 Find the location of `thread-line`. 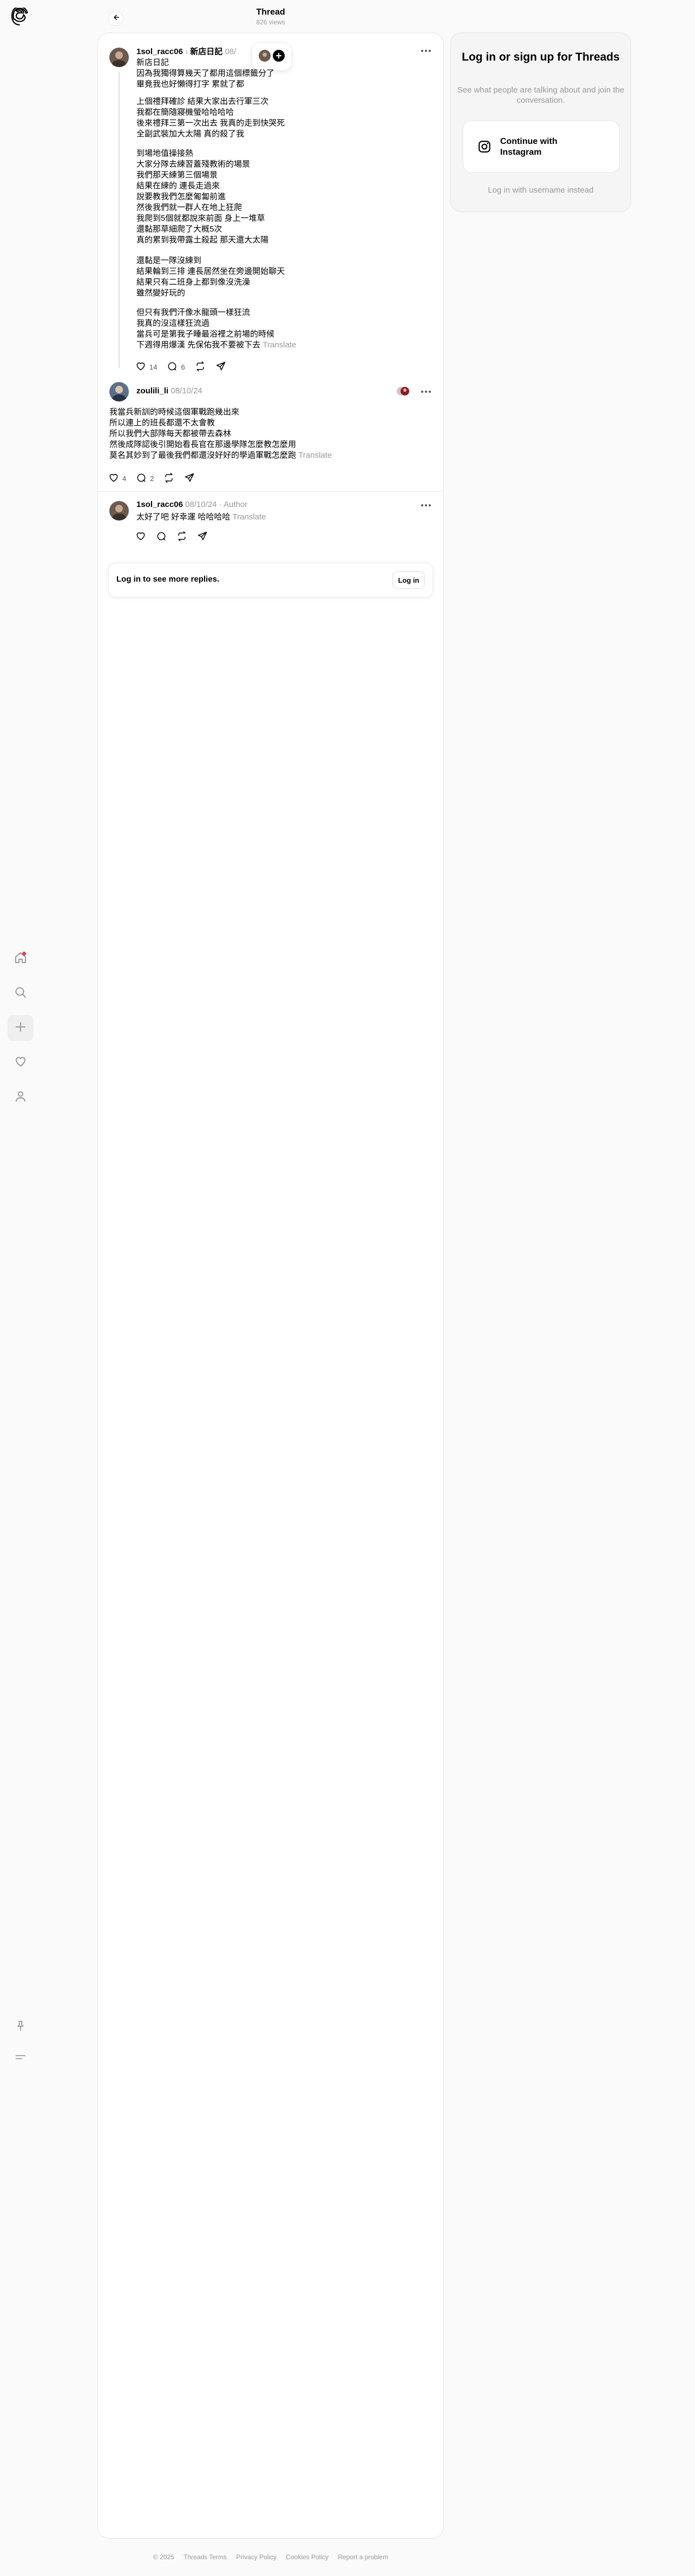

thread-line is located at coordinates (119, 219).